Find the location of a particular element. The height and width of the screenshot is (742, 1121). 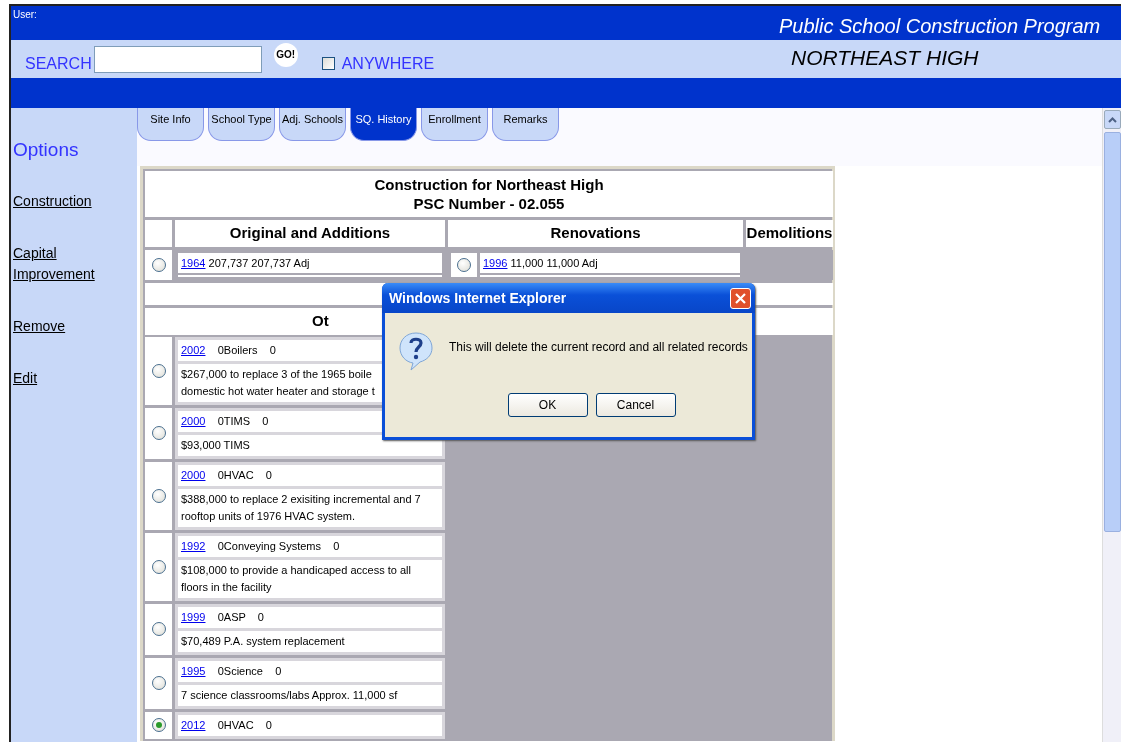

tab: School Type is located at coordinates (241, 124).